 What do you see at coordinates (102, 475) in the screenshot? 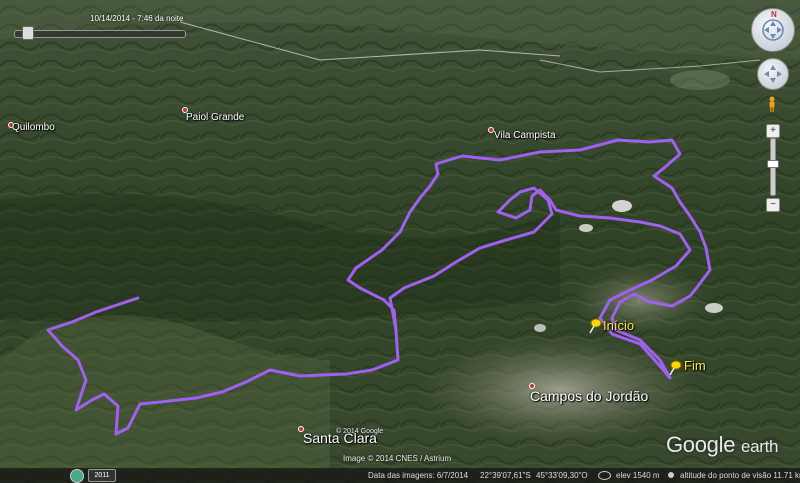
I see `imagery-year-badge: 2011` at bounding box center [102, 475].